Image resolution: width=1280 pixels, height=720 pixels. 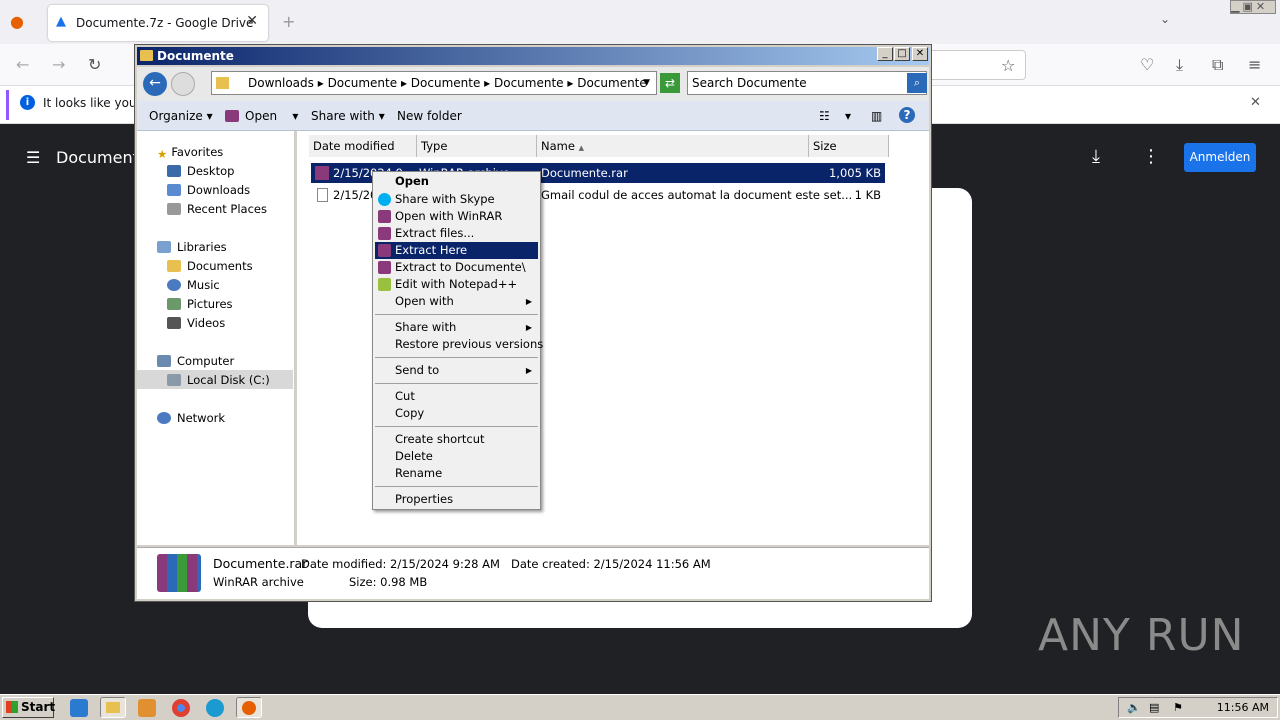 What do you see at coordinates (885, 54) in the screenshot?
I see `minimize-button: _` at bounding box center [885, 54].